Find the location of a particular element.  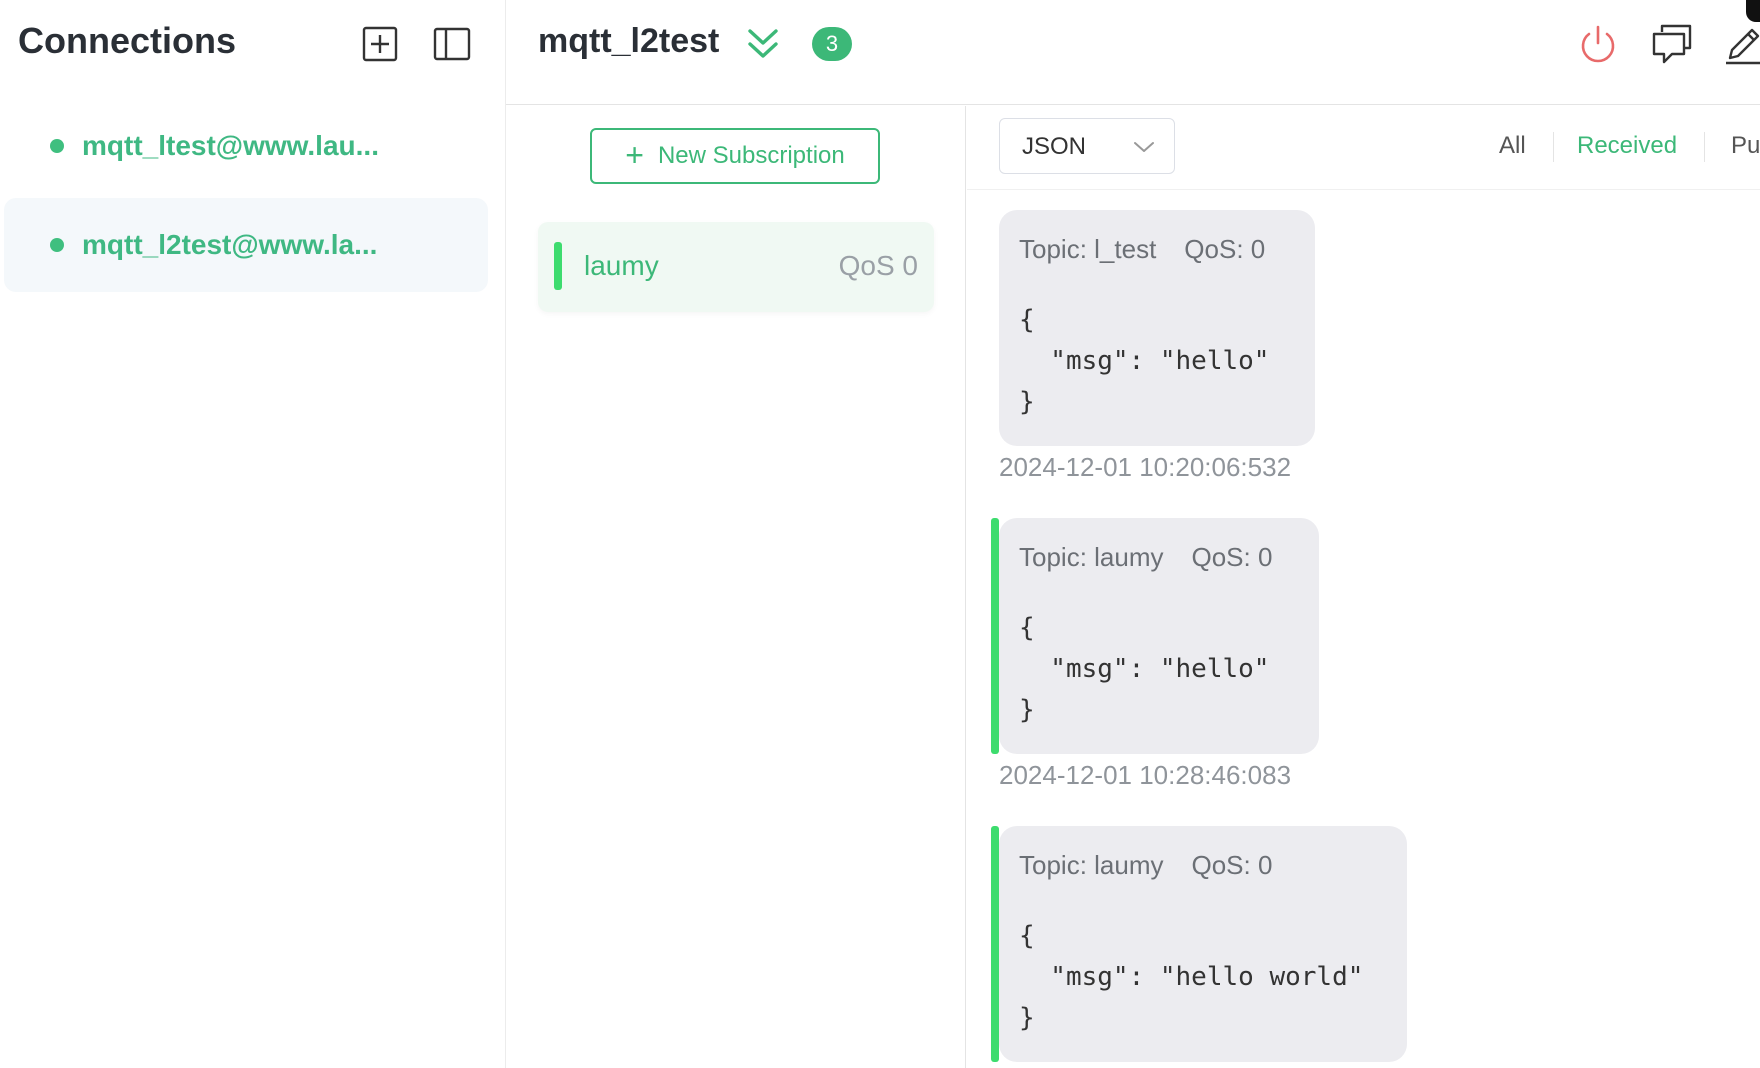

message-topic: Topic: l_test is located at coordinates (1088, 249).